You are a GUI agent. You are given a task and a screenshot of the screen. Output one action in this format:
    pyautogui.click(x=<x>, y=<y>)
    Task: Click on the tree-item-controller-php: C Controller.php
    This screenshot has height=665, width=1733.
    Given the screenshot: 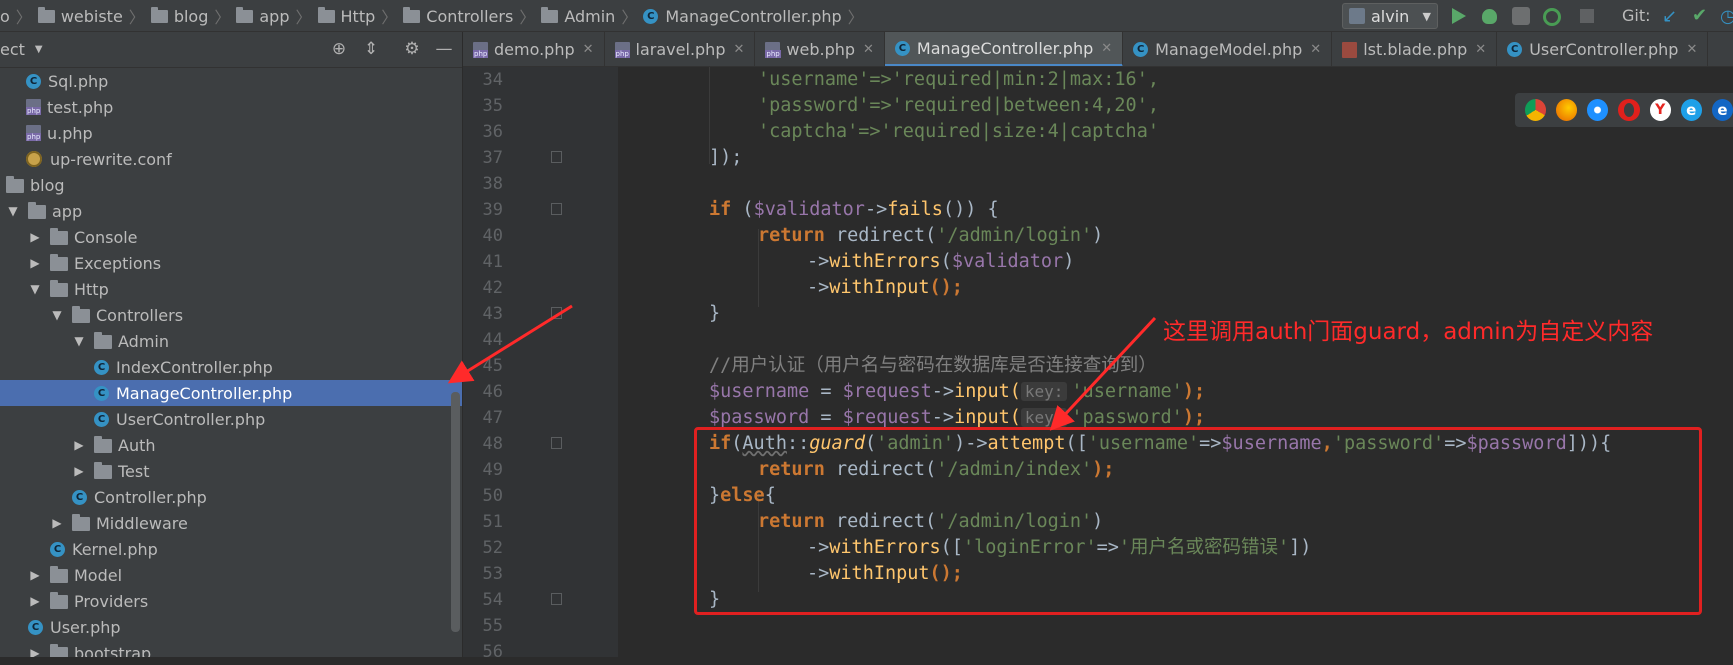 What is the action you would take?
    pyautogui.click(x=231, y=497)
    